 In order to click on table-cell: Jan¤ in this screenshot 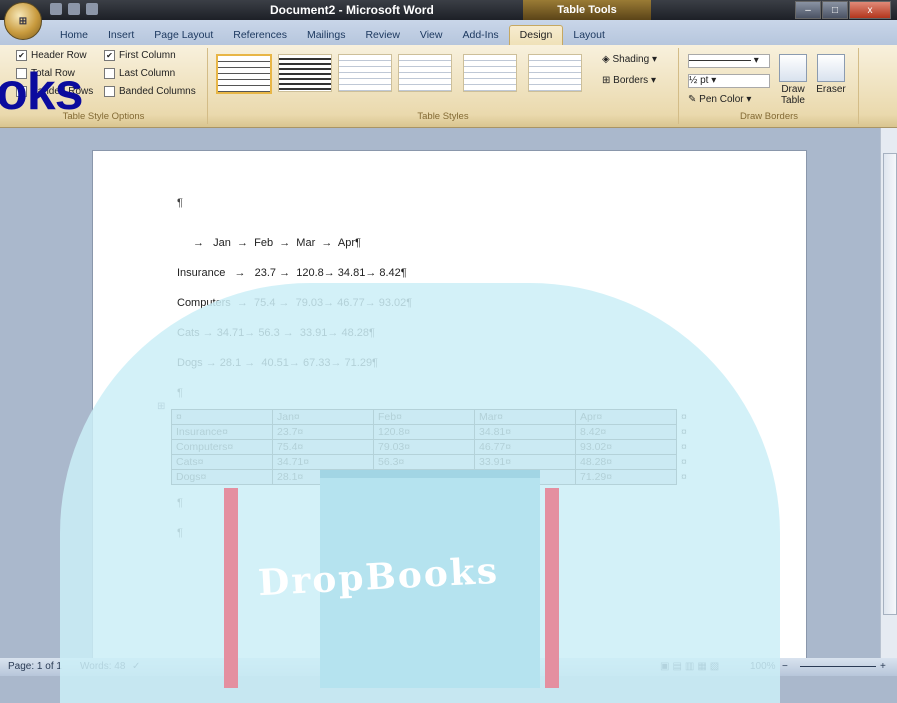, I will do `click(323, 417)`.